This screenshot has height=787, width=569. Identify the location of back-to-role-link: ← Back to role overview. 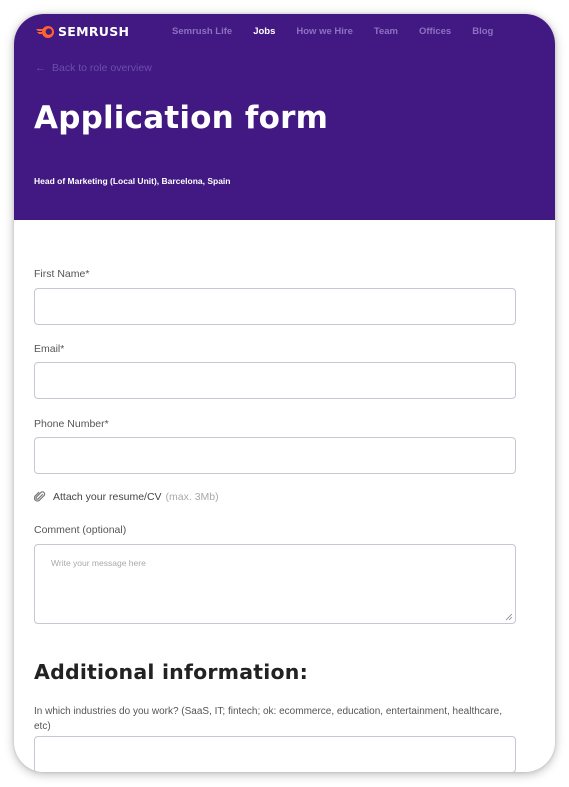
(93, 68).